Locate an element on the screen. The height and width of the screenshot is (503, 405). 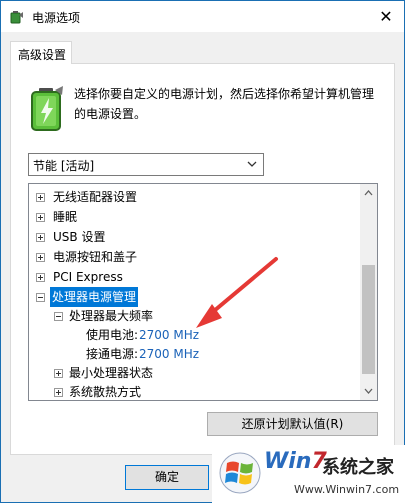
tree-item-label: 无线适配器设置 is located at coordinates (95, 197).